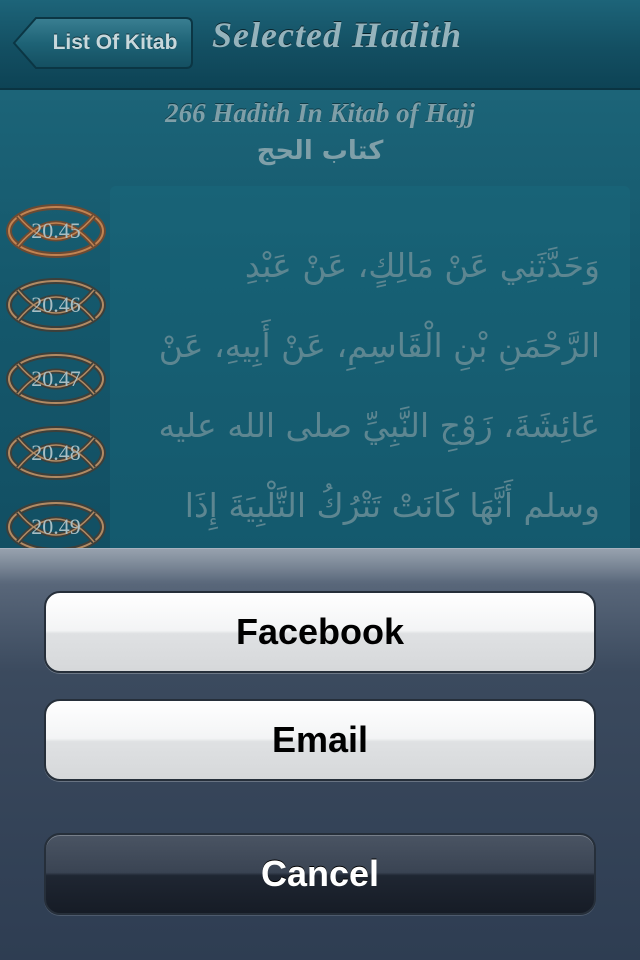 Image resolution: width=640 pixels, height=960 pixels. I want to click on hadith-number: 20.46, so click(56, 304).